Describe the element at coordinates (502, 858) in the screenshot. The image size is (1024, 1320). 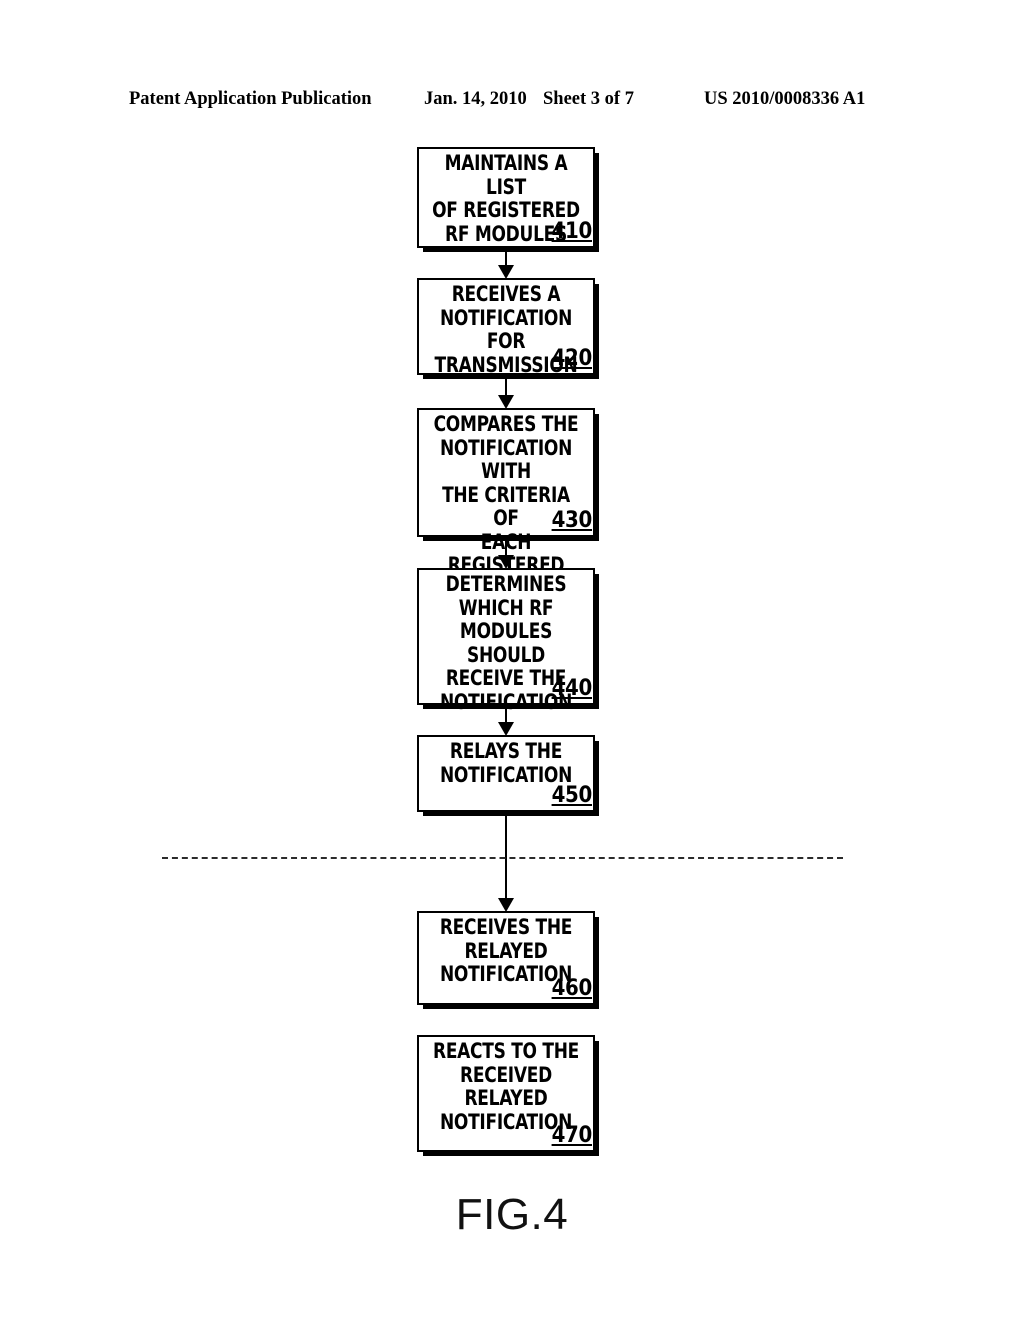
I see `flowchart-boundary-divider` at that location.